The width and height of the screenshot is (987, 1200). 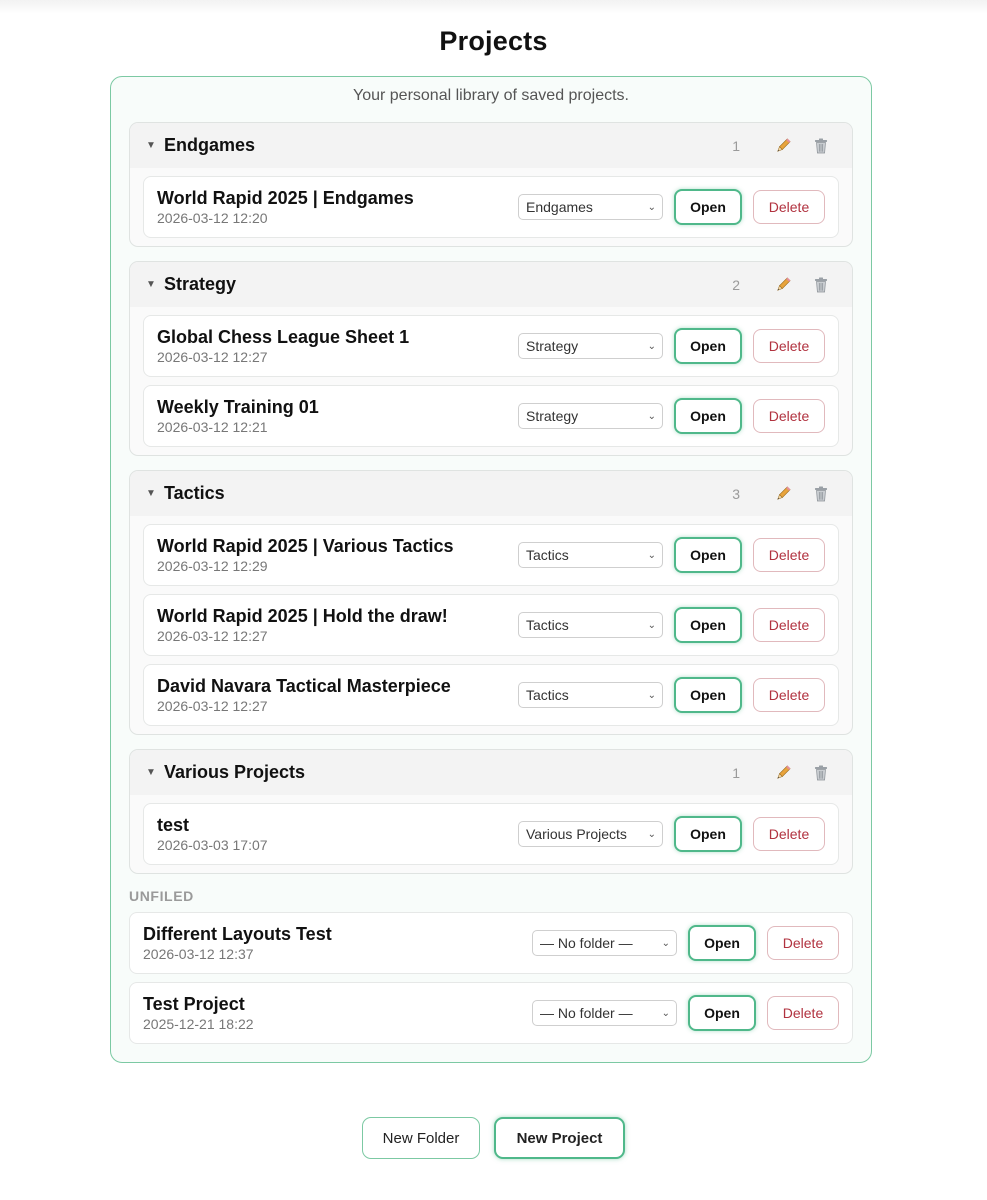 I want to click on project-title: World Rapid 2025 | Hold the draw!, so click(x=302, y=616).